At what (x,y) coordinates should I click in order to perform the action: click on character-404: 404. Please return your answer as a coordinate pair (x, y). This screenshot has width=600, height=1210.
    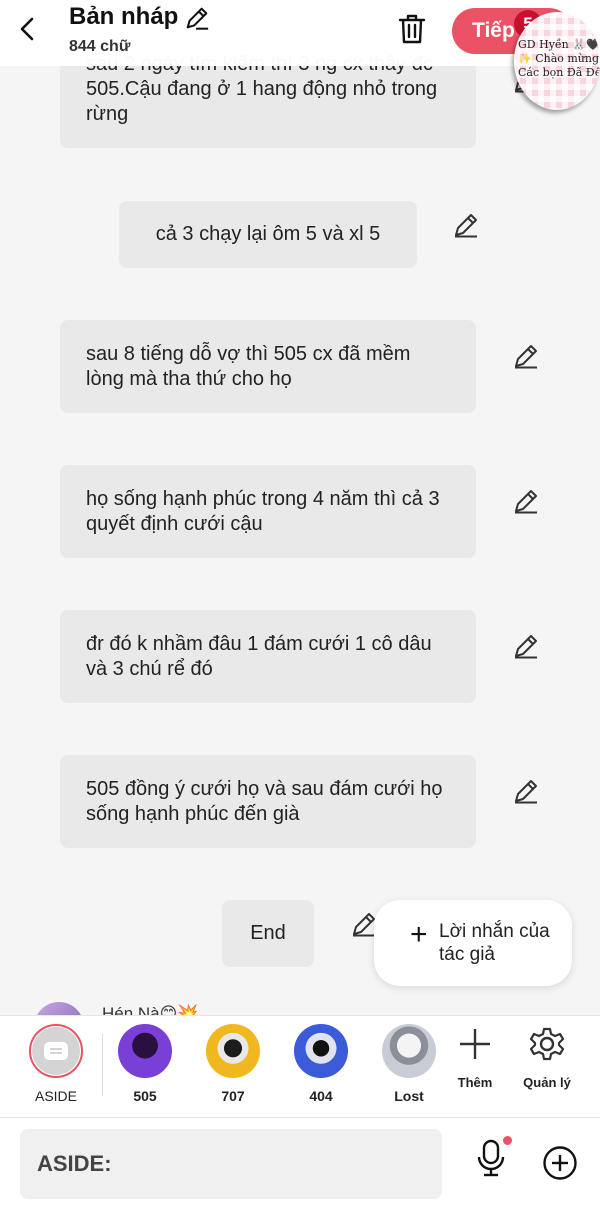
    Looking at the image, I should click on (321, 1064).